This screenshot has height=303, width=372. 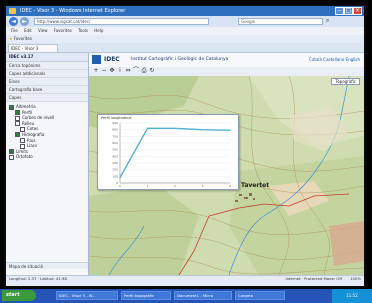 I want to click on chart-y-tick: 700, so click(x=115, y=136).